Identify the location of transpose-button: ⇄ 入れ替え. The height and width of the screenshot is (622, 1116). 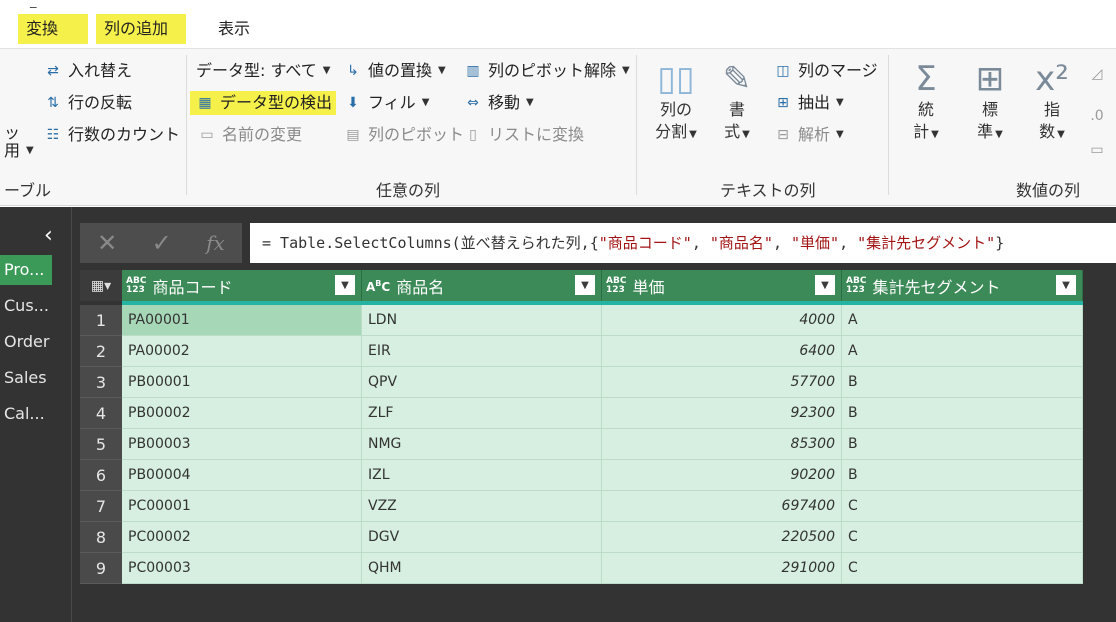
(87, 71).